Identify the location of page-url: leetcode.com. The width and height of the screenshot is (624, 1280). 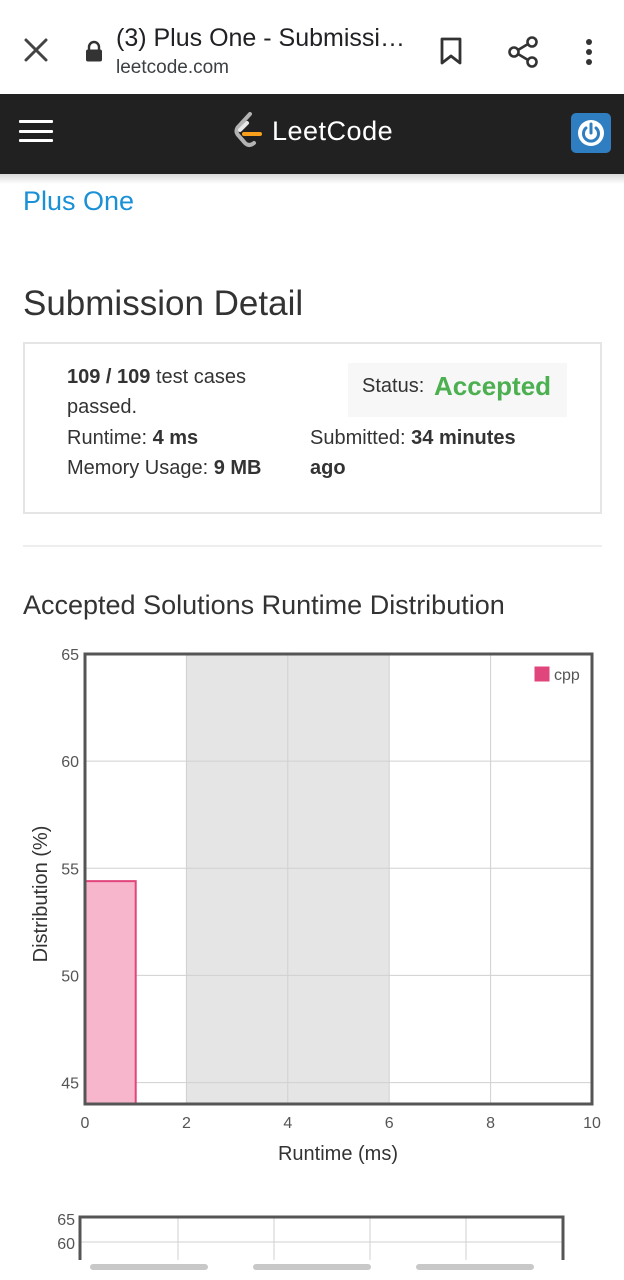
(172, 68).